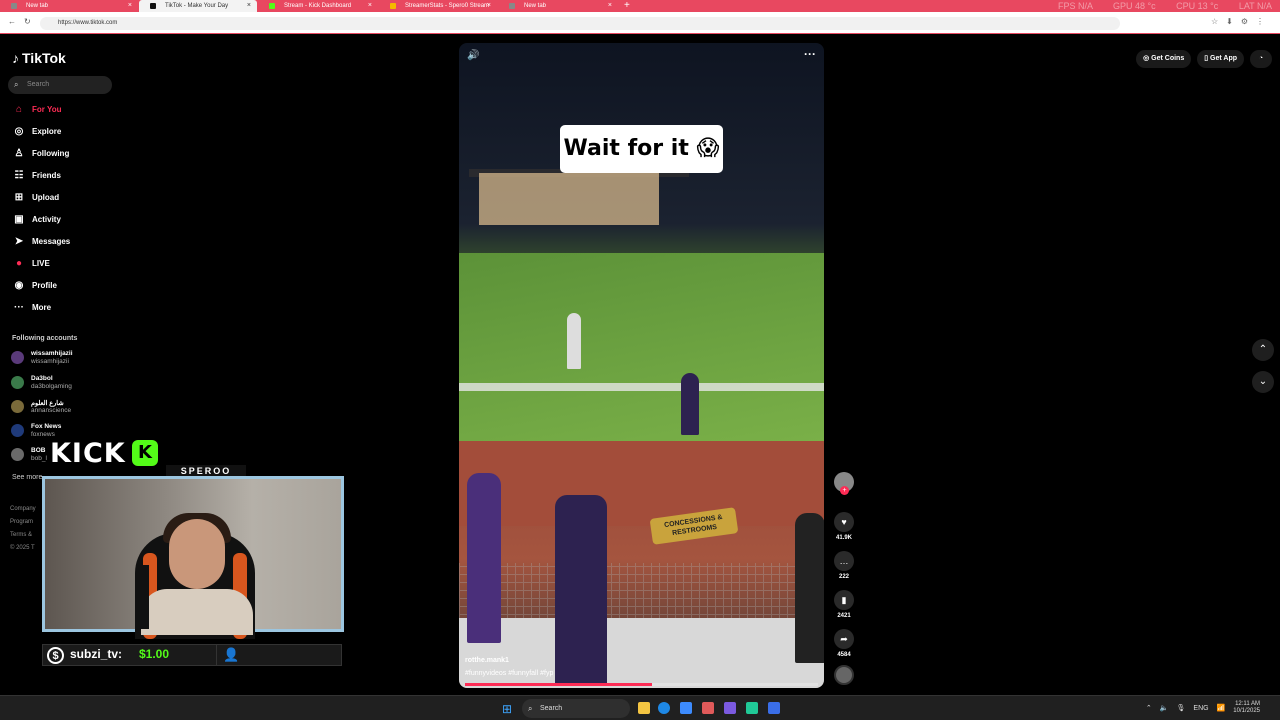 The height and width of the screenshot is (720, 1280). What do you see at coordinates (1197, 6) in the screenshot?
I see `cpu-readout: CPU 13 °c` at bounding box center [1197, 6].